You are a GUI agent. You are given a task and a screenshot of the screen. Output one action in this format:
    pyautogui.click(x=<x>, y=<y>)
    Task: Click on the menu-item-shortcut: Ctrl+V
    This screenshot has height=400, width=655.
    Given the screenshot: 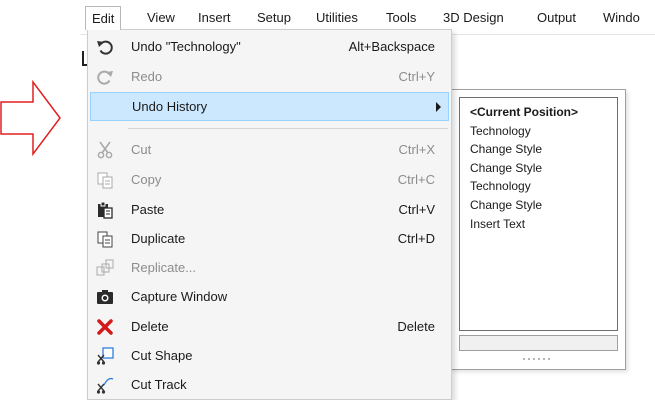 What is the action you would take?
    pyautogui.click(x=416, y=209)
    